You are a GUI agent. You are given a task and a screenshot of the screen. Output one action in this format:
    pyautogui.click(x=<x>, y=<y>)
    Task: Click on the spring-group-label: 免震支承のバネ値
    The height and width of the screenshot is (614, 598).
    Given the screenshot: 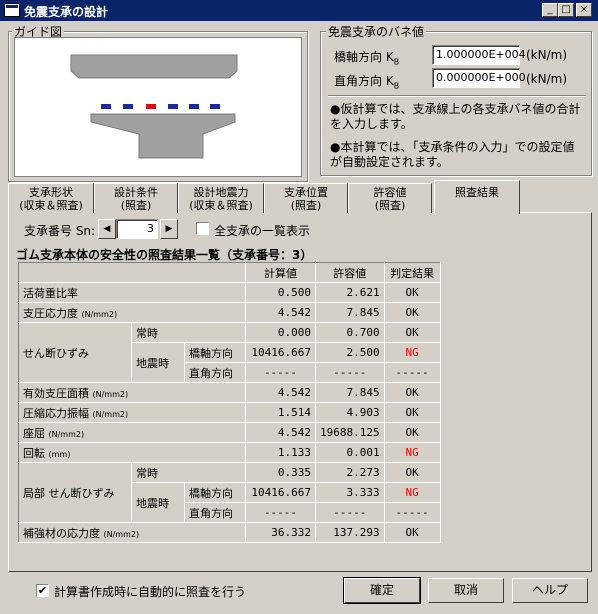 What is the action you would take?
    pyautogui.click(x=376, y=31)
    